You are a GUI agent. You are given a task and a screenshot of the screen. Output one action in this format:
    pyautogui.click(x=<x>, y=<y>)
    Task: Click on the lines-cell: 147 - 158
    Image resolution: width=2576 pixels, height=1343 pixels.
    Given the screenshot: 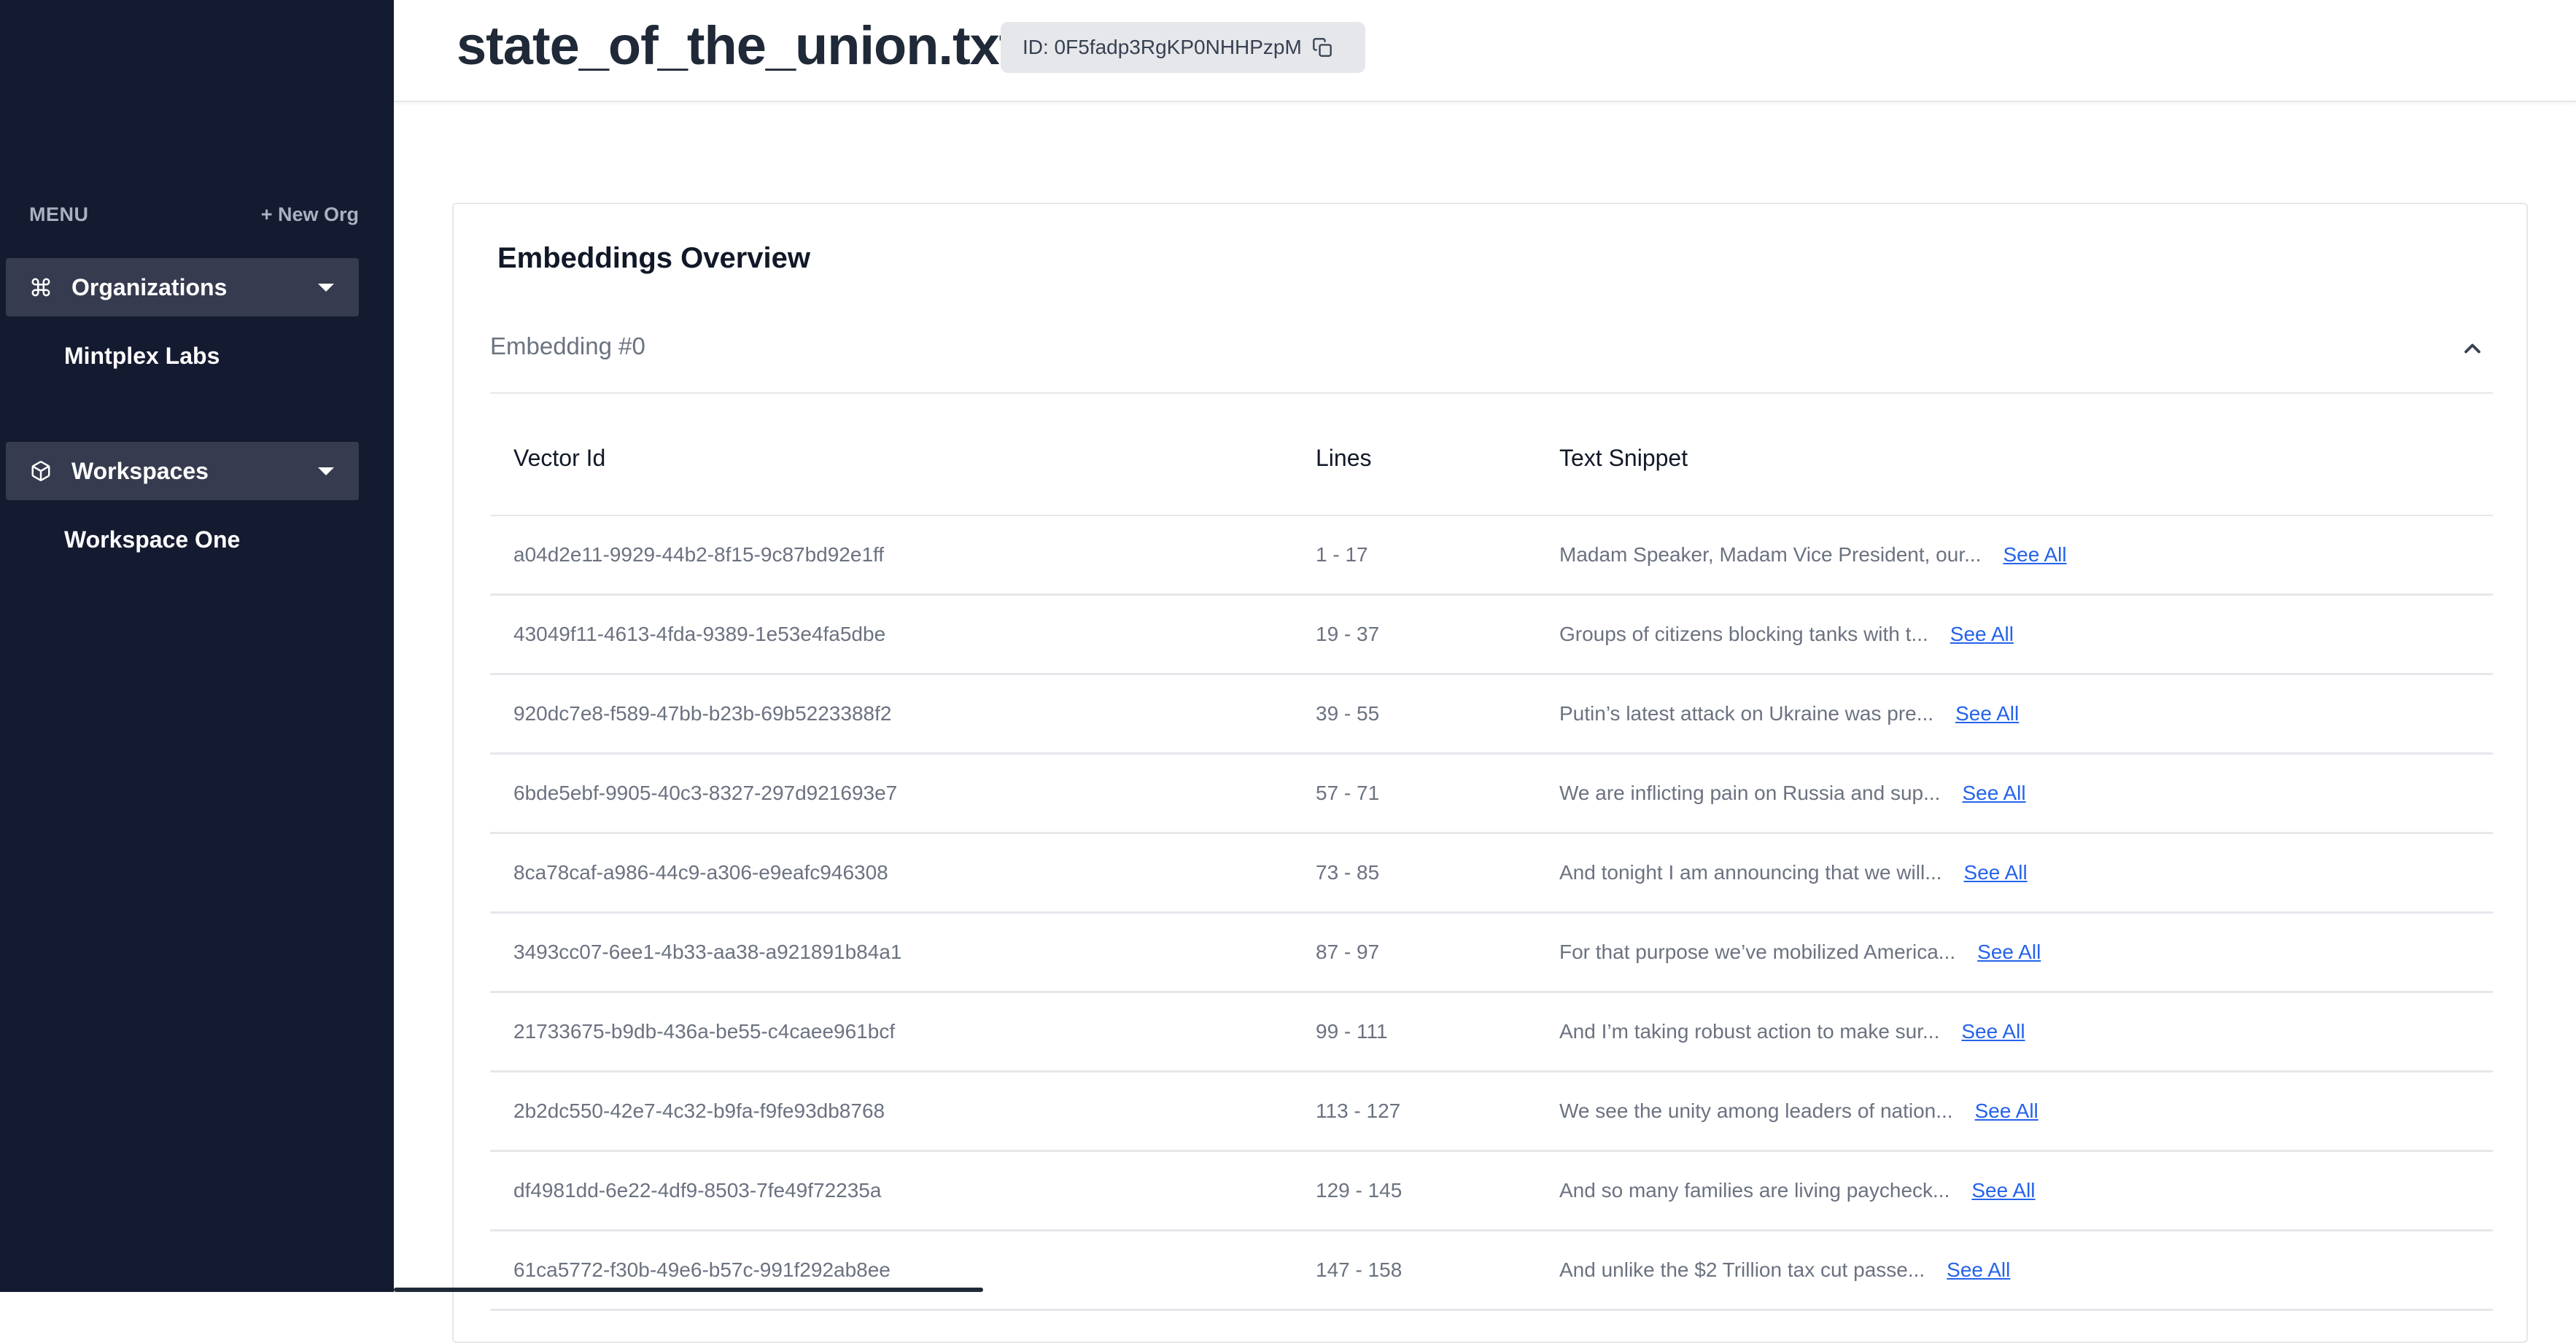 What is the action you would take?
    pyautogui.click(x=1414, y=1270)
    